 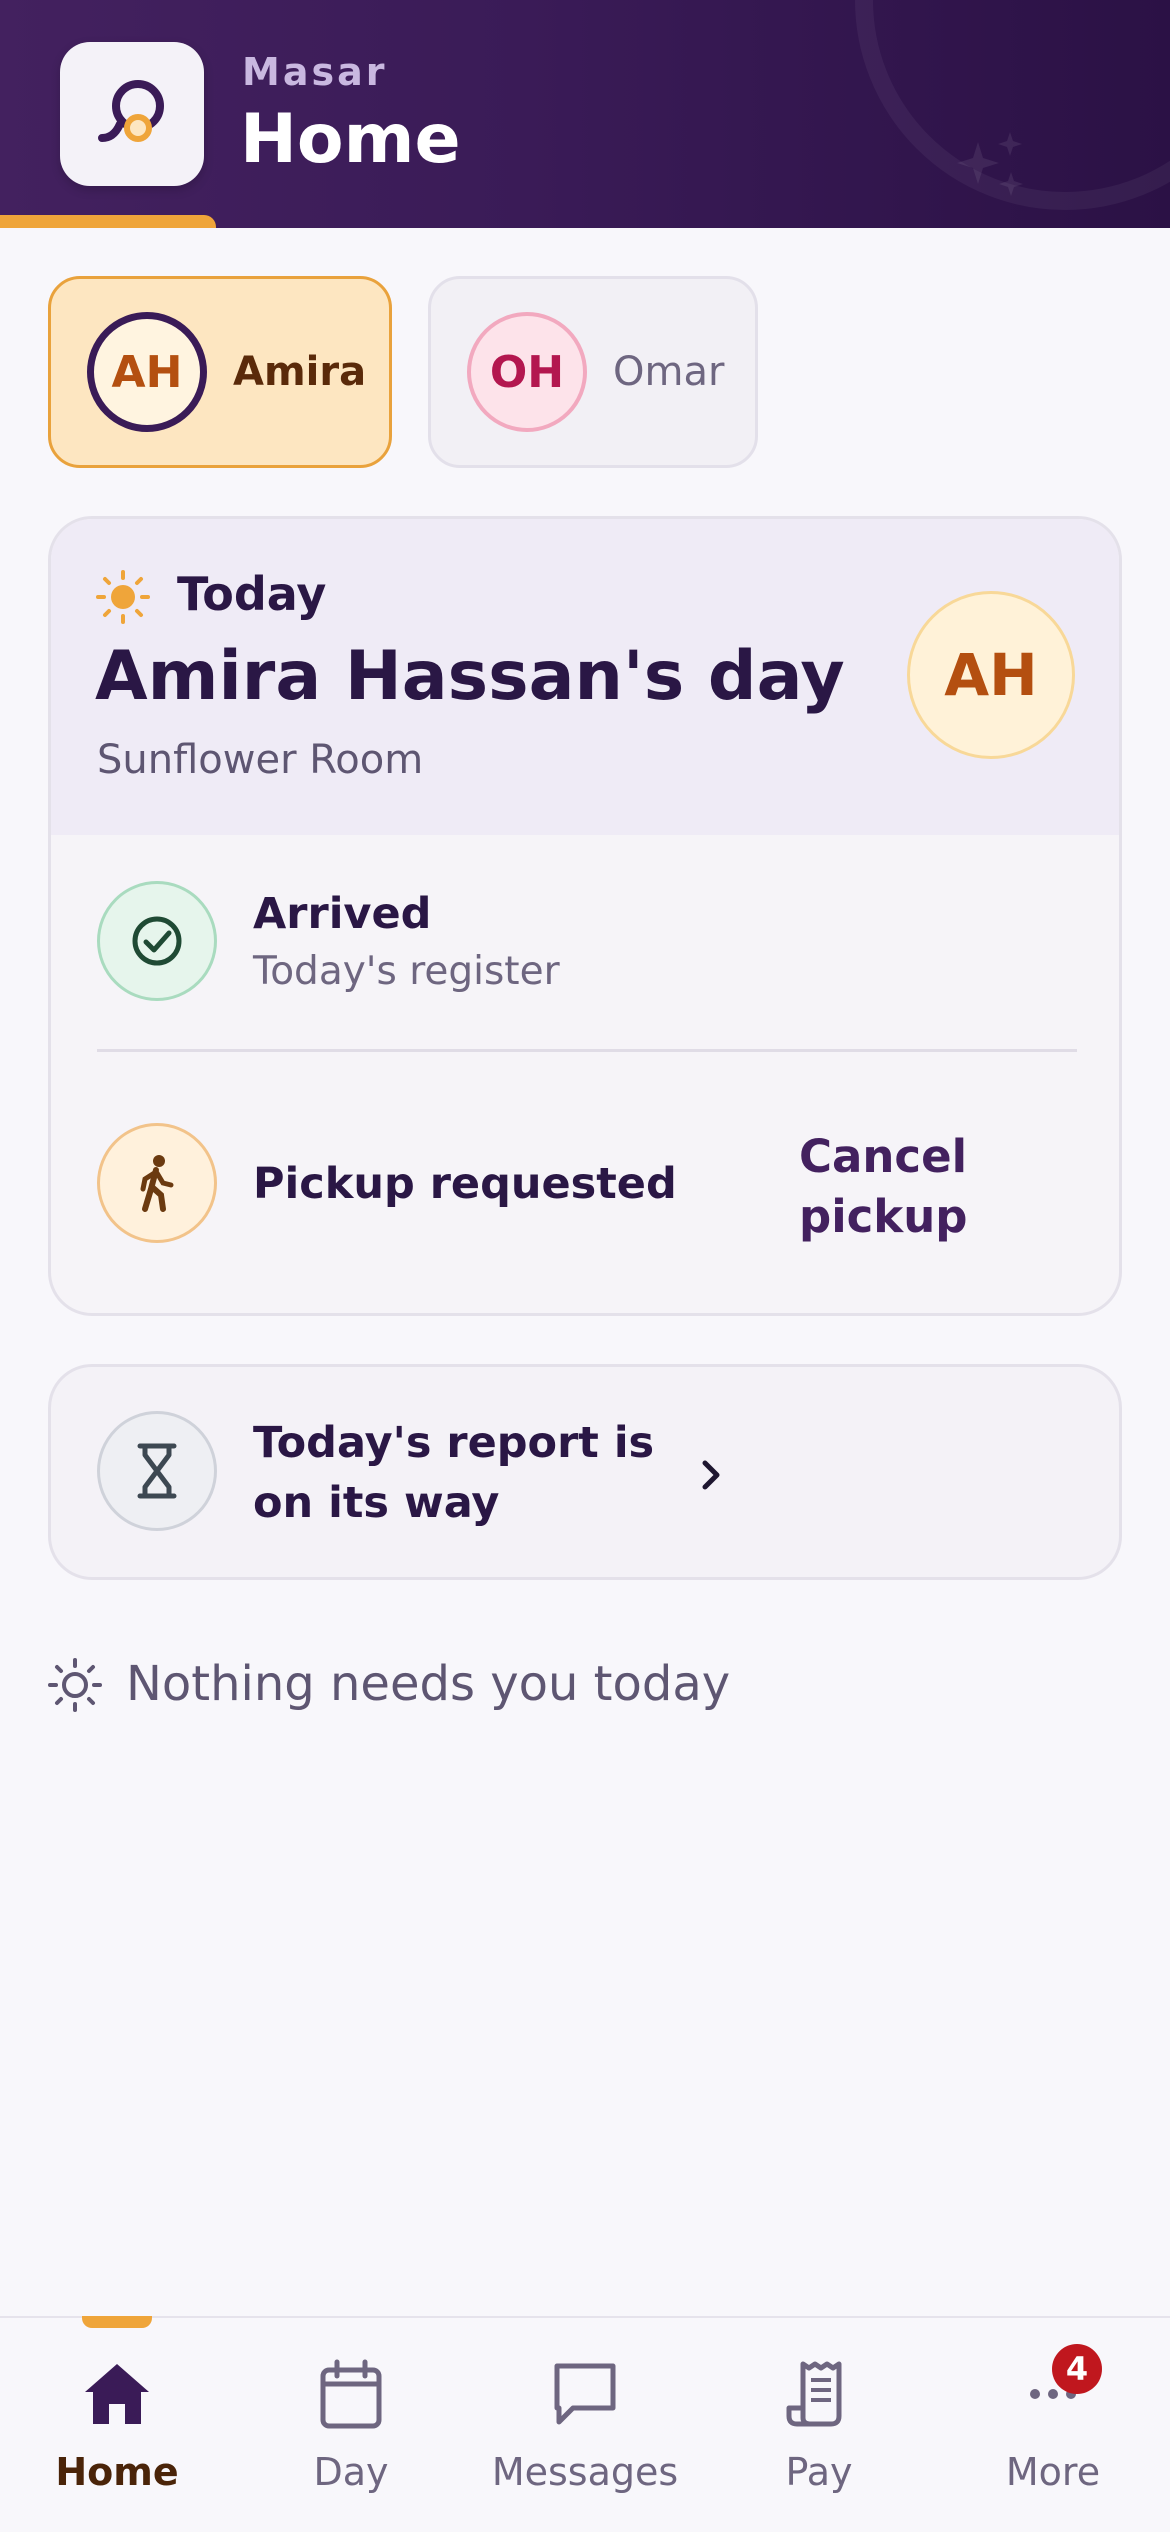 What do you see at coordinates (406, 971) in the screenshot?
I see `arrived-subtitle: Today's register` at bounding box center [406, 971].